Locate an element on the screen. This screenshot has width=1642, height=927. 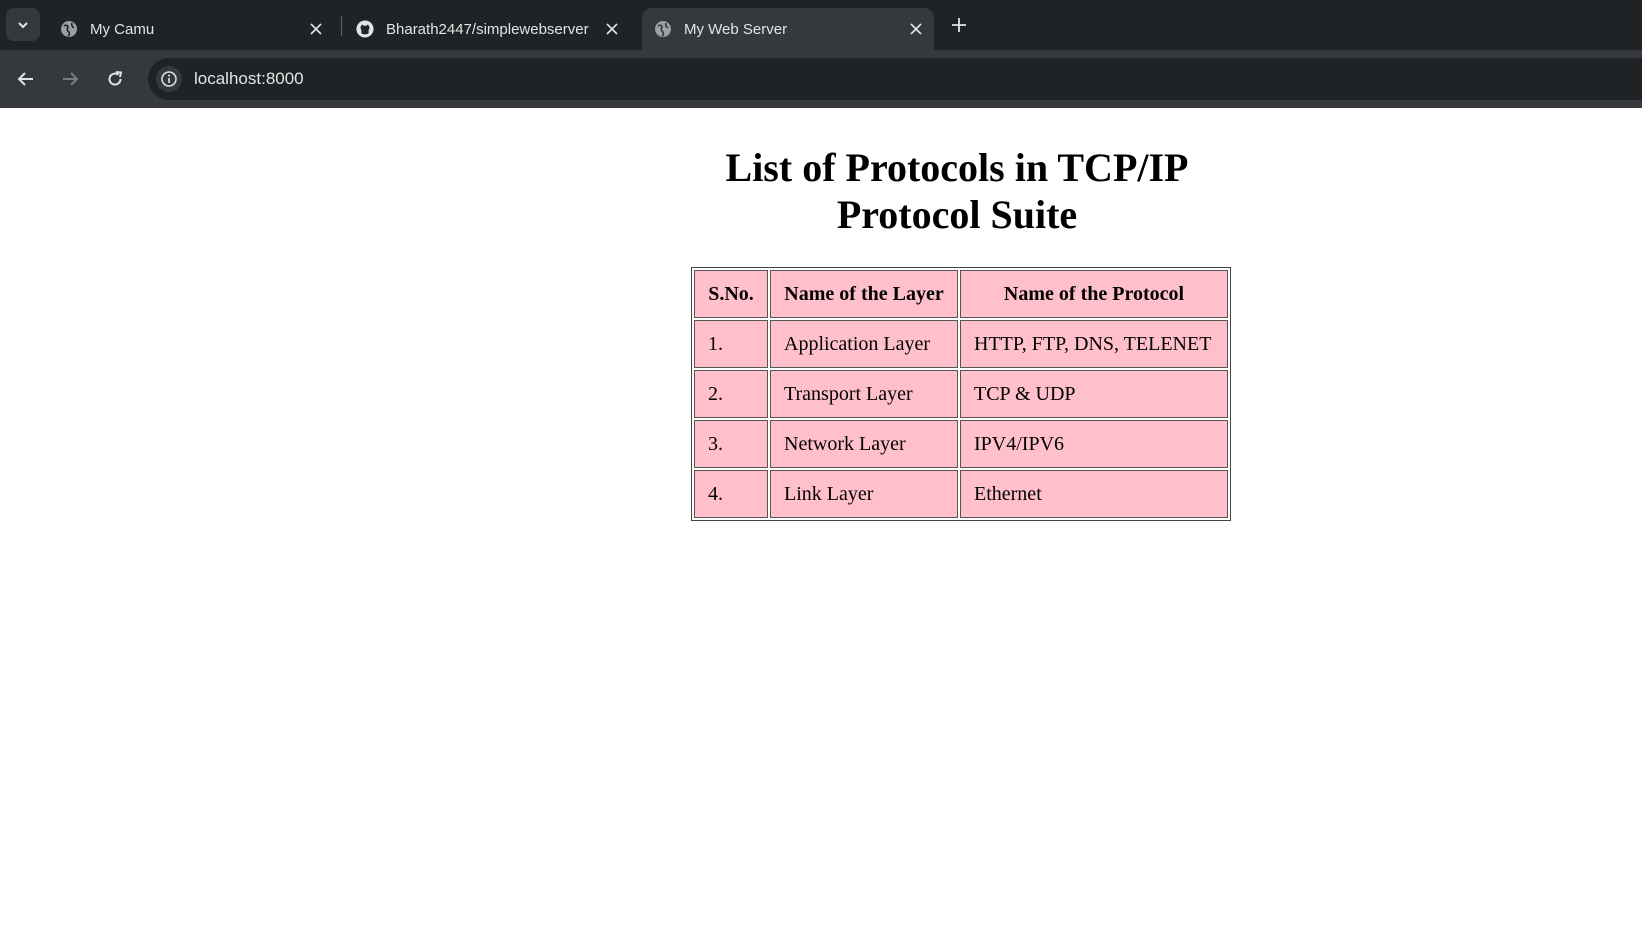
address-bar: localhost:8000 is located at coordinates (895, 79).